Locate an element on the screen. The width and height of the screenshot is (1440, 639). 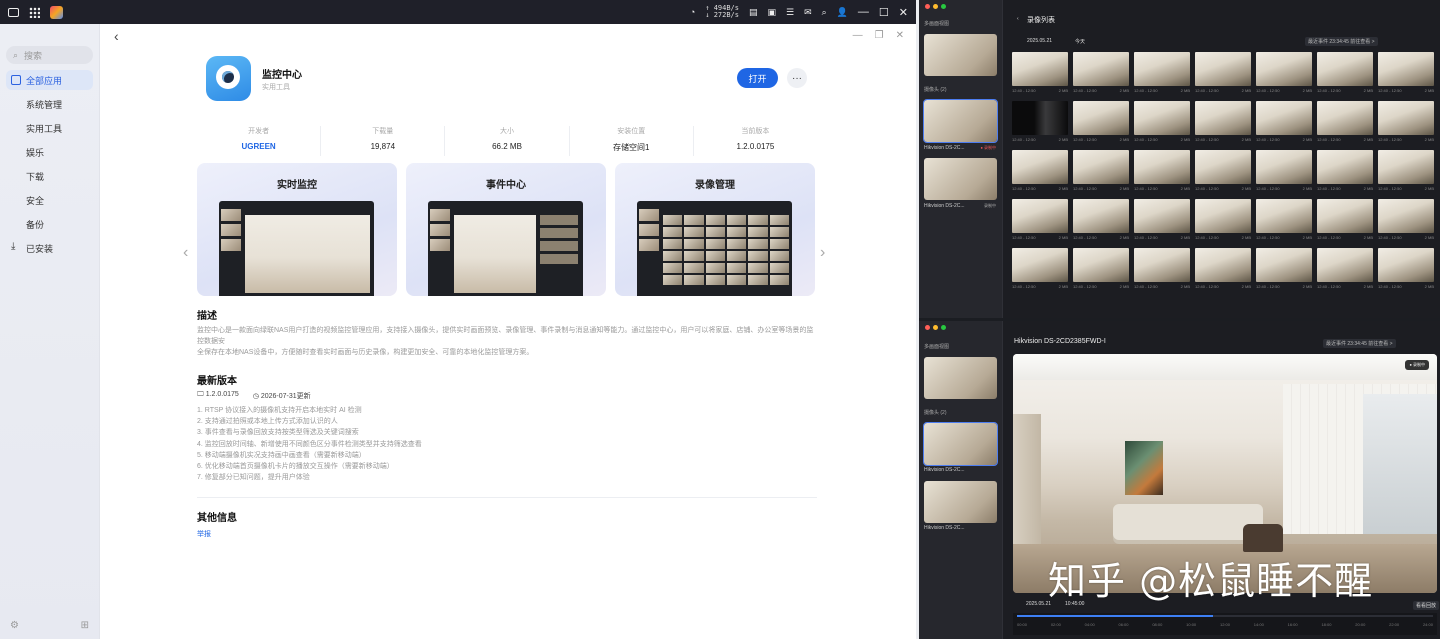
app-grid-icon is located at coordinates (34, 12).